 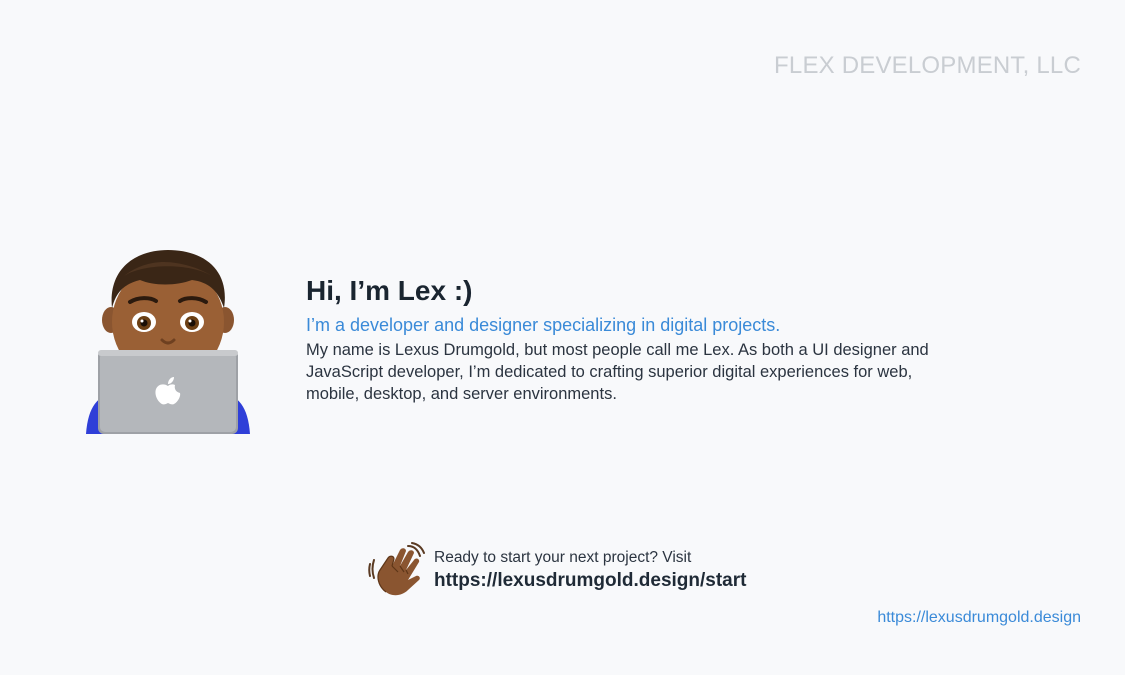 I want to click on company-name: FLEX DEVELOPMENT, LLC, so click(x=927, y=65).